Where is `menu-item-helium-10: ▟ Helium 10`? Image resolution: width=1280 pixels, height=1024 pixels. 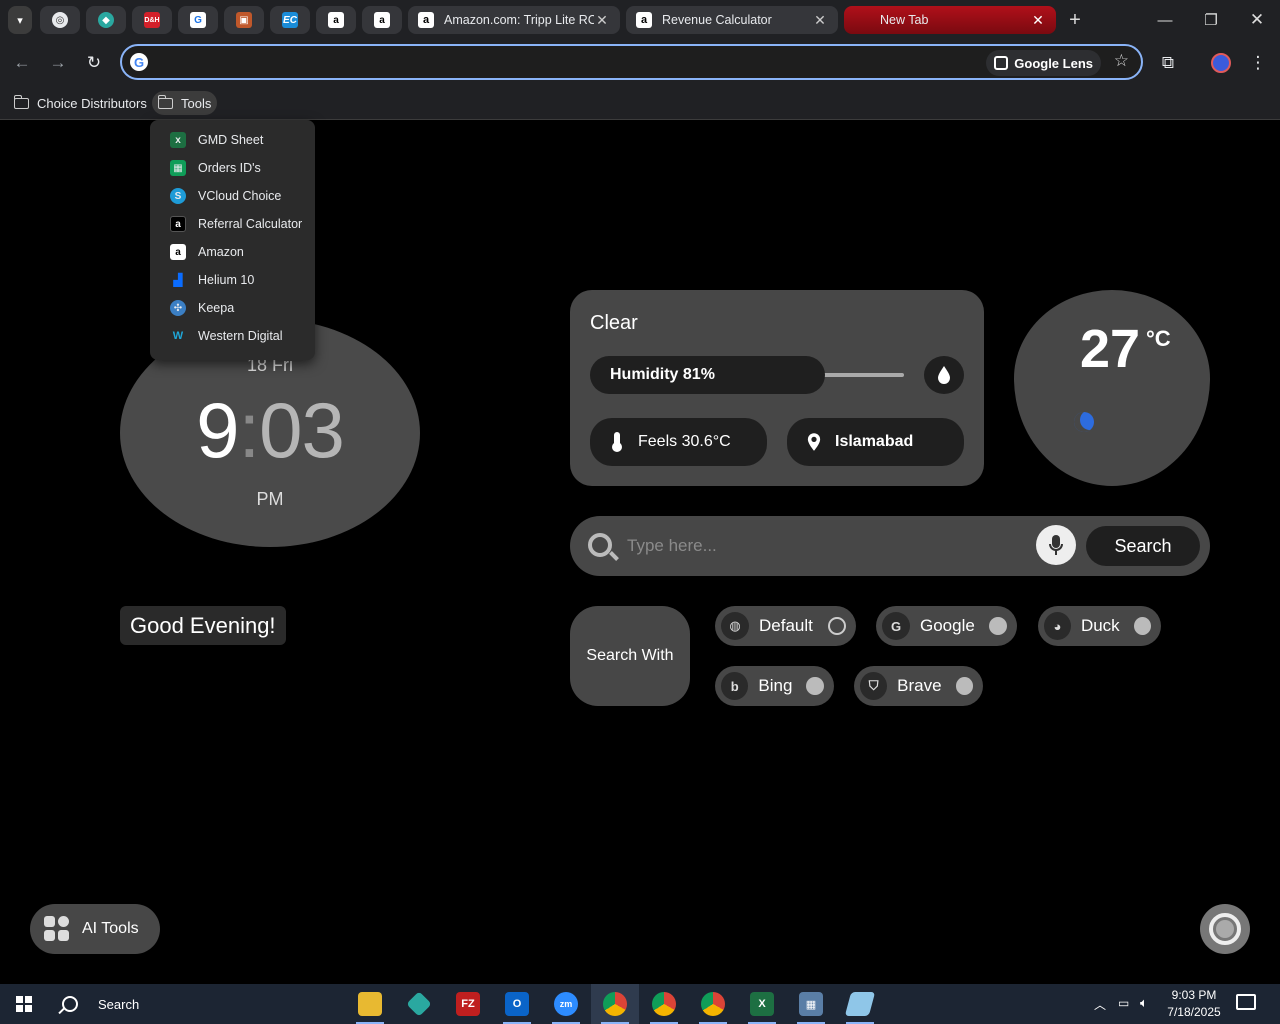 menu-item-helium-10: ▟ Helium 10 is located at coordinates (232, 280).